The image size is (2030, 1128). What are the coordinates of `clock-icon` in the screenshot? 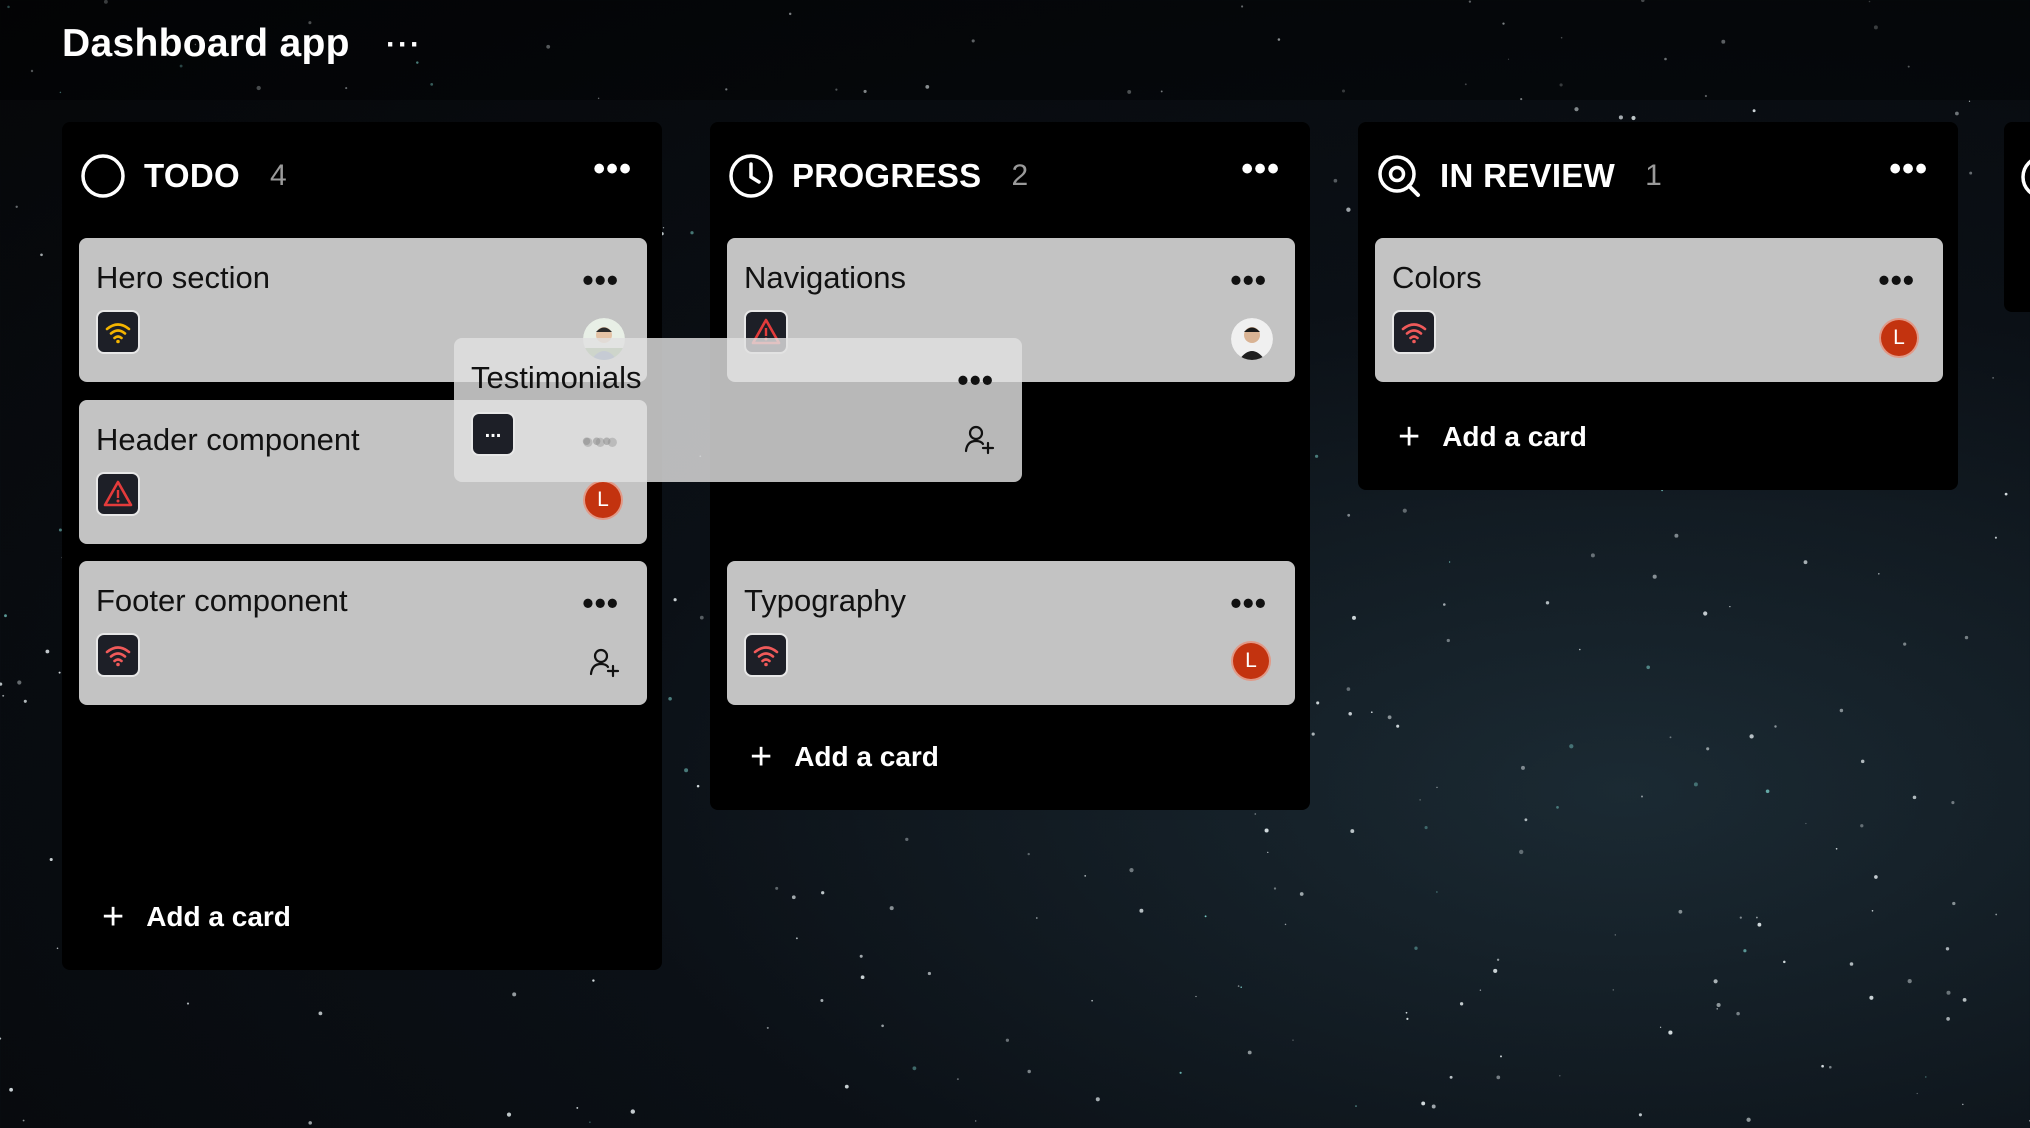 It's located at (751, 176).